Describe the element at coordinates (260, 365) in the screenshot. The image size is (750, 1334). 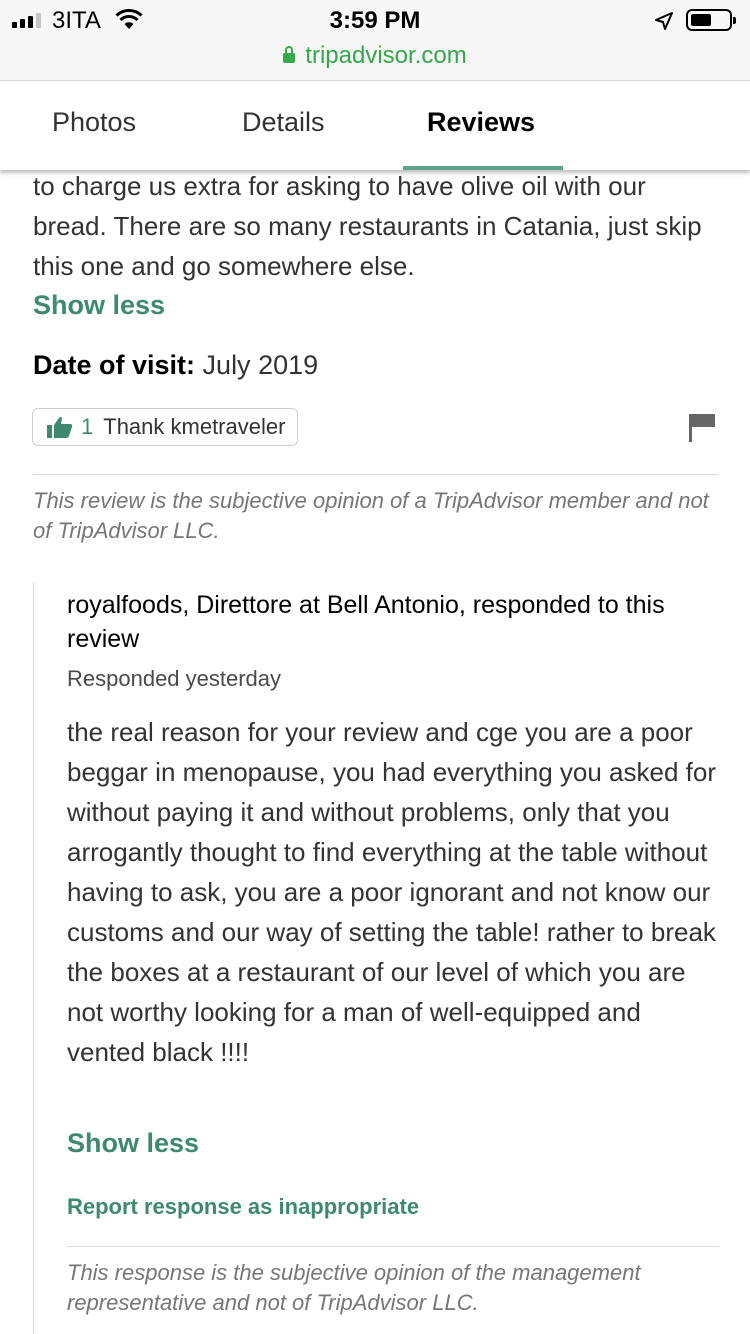
I see `date-of-visit-value: July 2019` at that location.